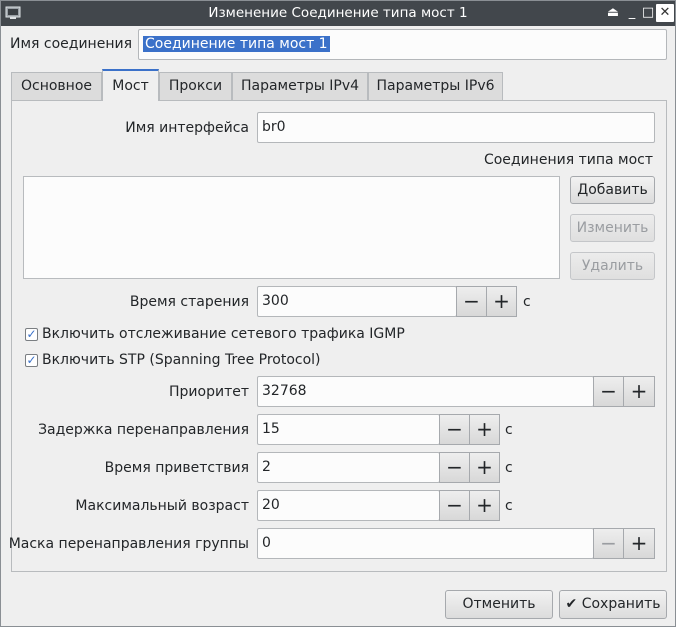 The width and height of the screenshot is (676, 627). I want to click on aging-time-unit: с, so click(527, 302).